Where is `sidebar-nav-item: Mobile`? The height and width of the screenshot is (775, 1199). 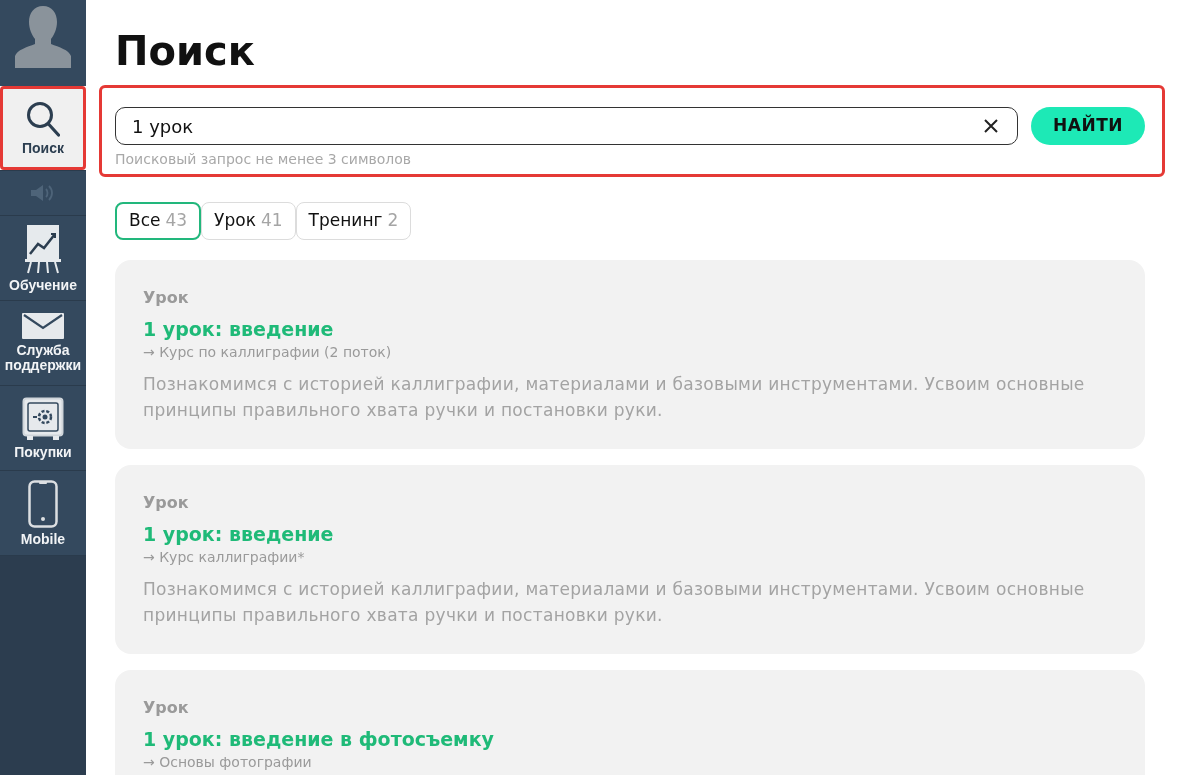 sidebar-nav-item: Mobile is located at coordinates (43, 513).